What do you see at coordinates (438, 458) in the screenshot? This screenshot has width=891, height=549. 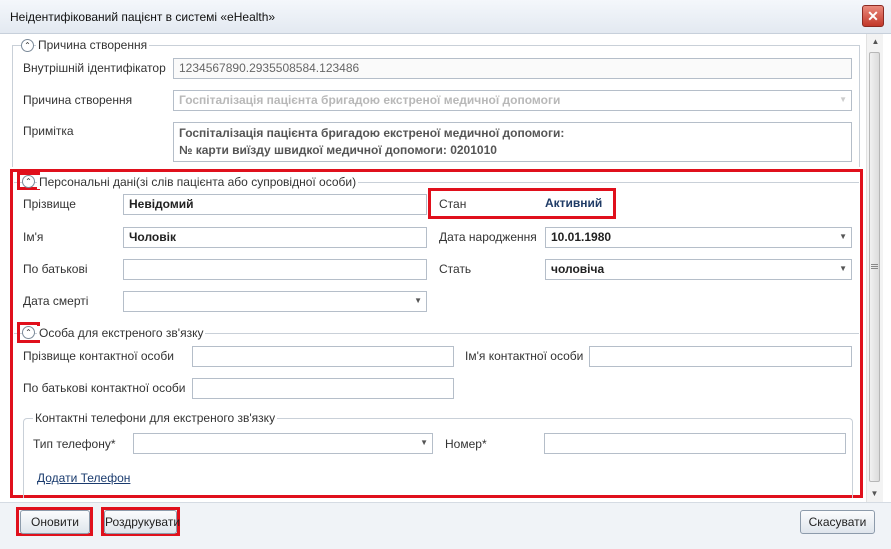 I see `phones-group` at bounding box center [438, 458].